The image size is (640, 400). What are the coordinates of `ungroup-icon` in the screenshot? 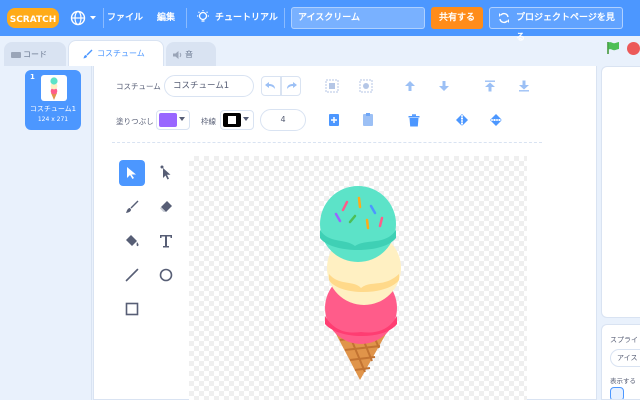 It's located at (366, 86).